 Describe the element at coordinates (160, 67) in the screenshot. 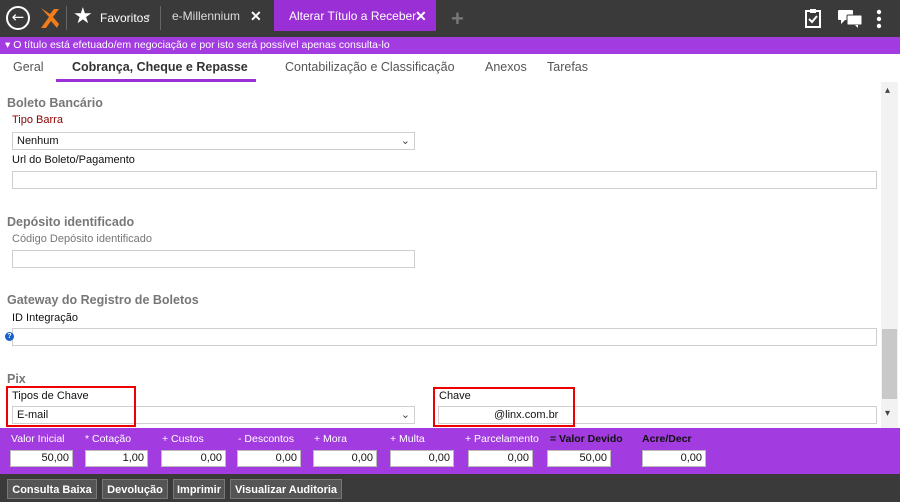

I see `tab-cobranca: Cobrança, Cheque e Repasse` at that location.